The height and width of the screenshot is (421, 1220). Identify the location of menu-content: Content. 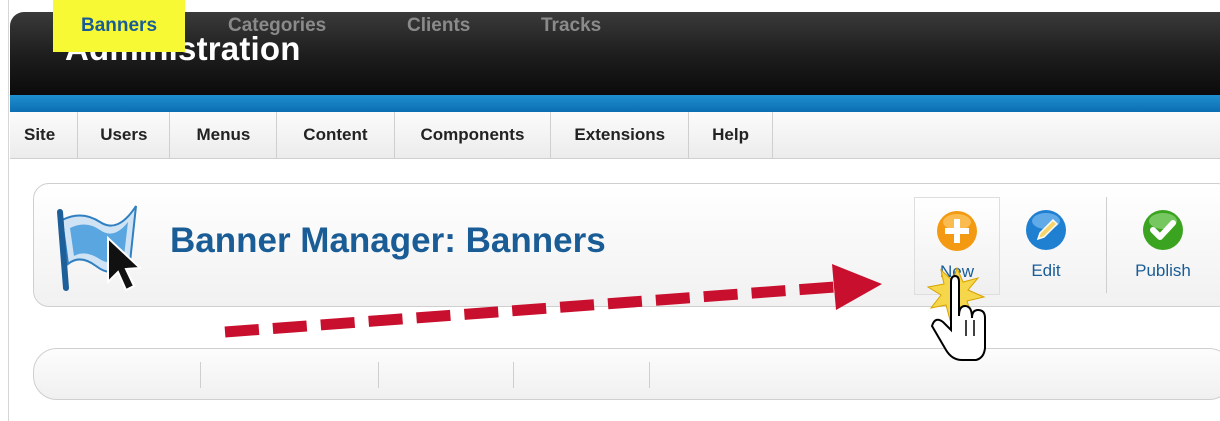
(336, 135).